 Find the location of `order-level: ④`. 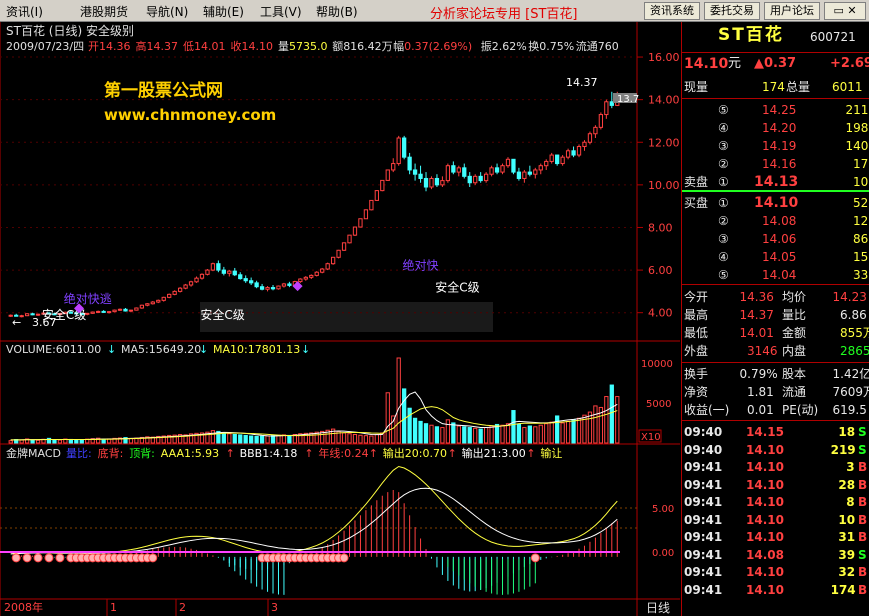

order-level: ④ is located at coordinates (723, 128).